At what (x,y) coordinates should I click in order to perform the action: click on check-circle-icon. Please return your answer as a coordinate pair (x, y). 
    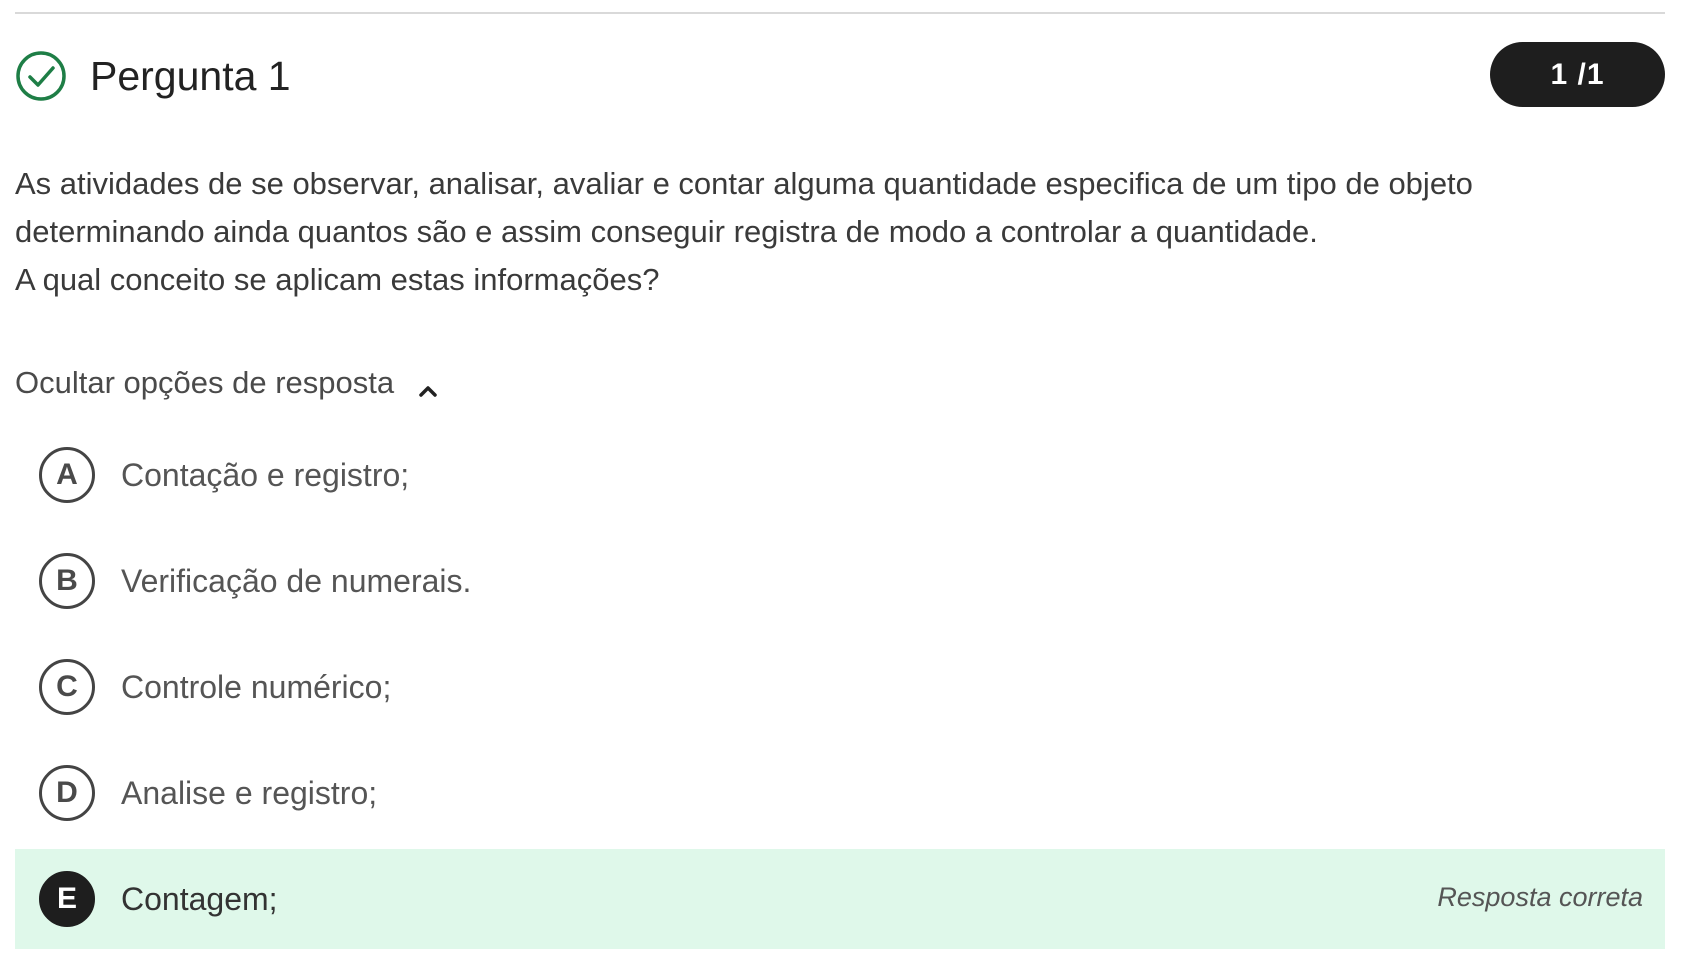
    Looking at the image, I should click on (41, 76).